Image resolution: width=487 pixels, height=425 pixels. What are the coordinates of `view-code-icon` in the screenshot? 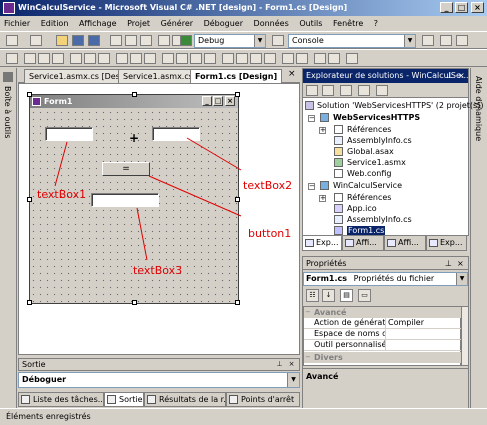 It's located at (312, 90).